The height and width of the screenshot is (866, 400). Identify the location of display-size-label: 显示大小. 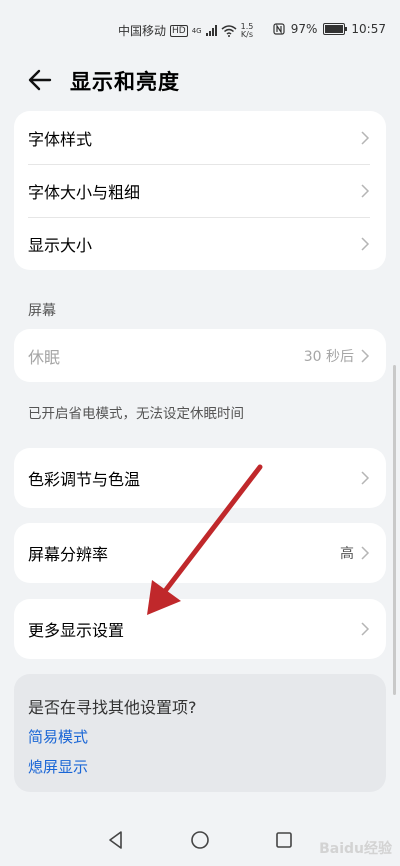
(60, 245).